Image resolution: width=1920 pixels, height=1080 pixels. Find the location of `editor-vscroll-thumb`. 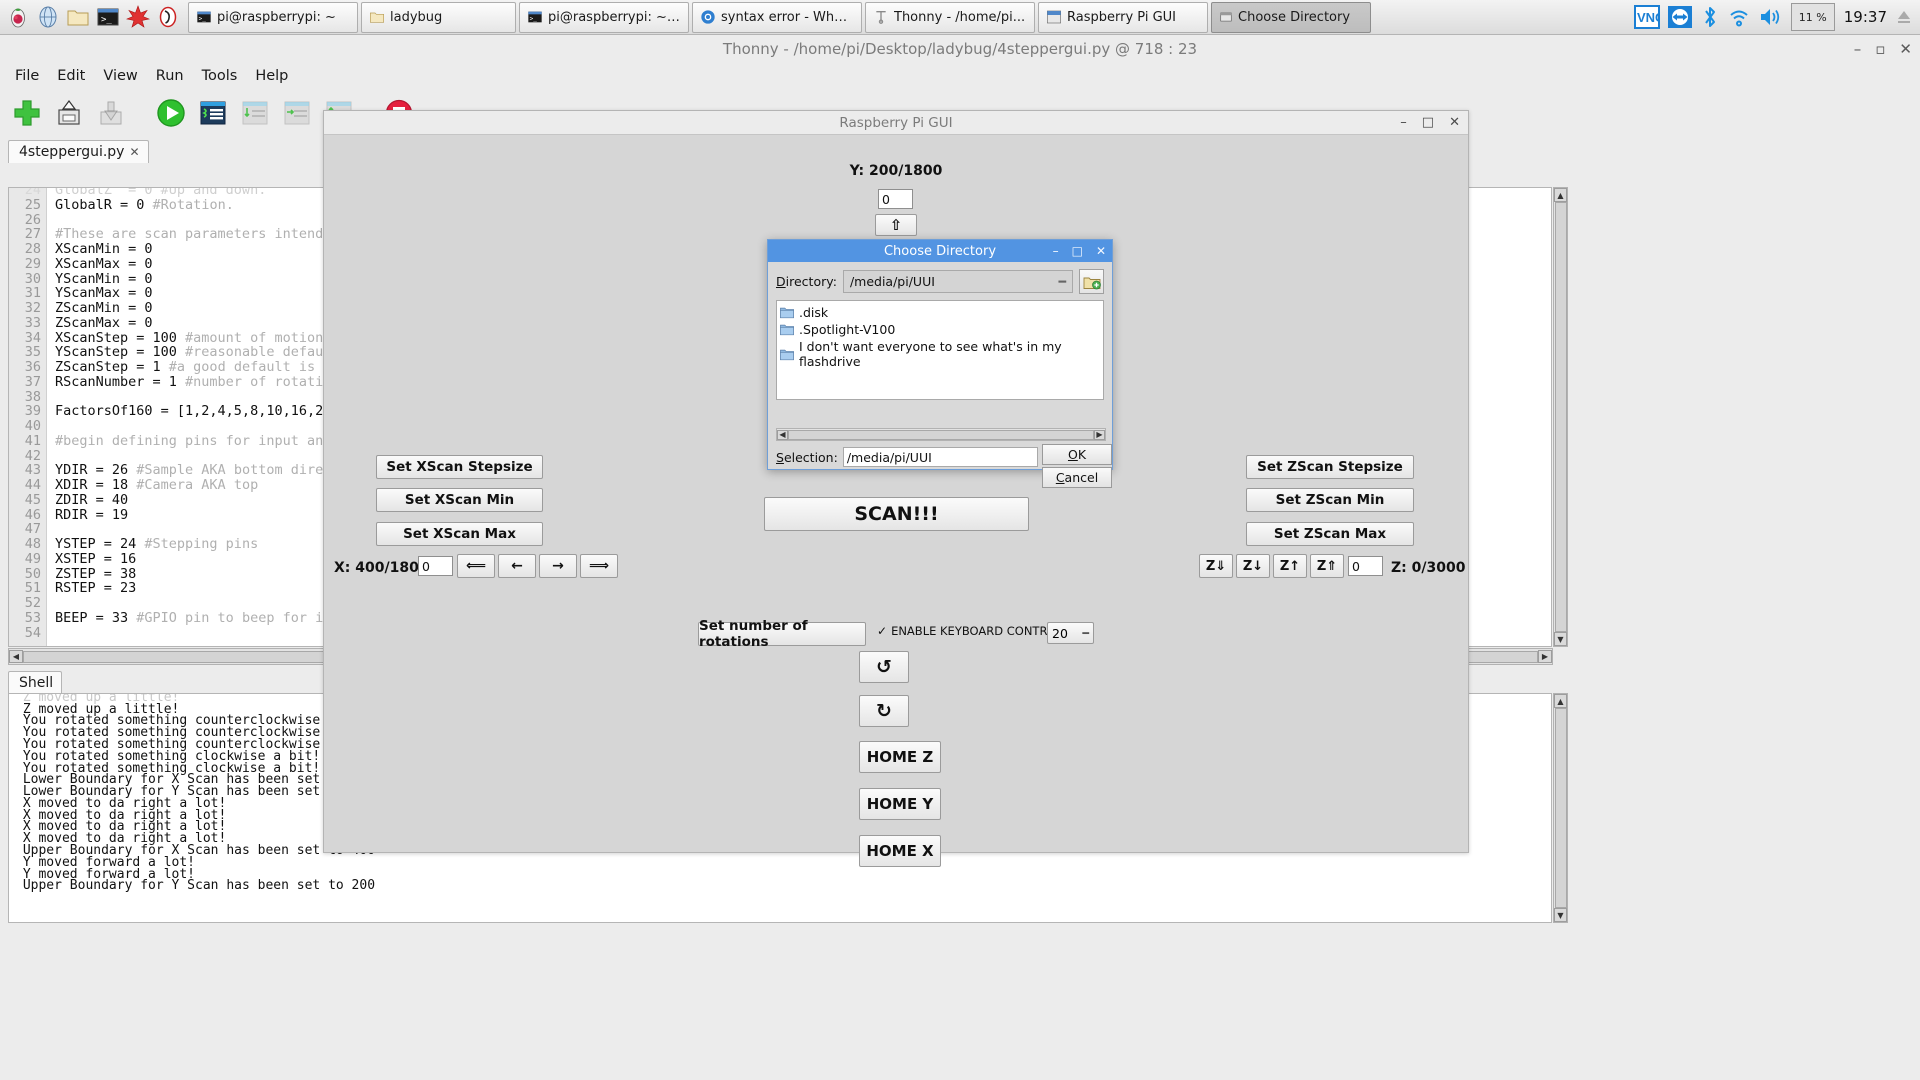

editor-vscroll-thumb is located at coordinates (1560, 417).